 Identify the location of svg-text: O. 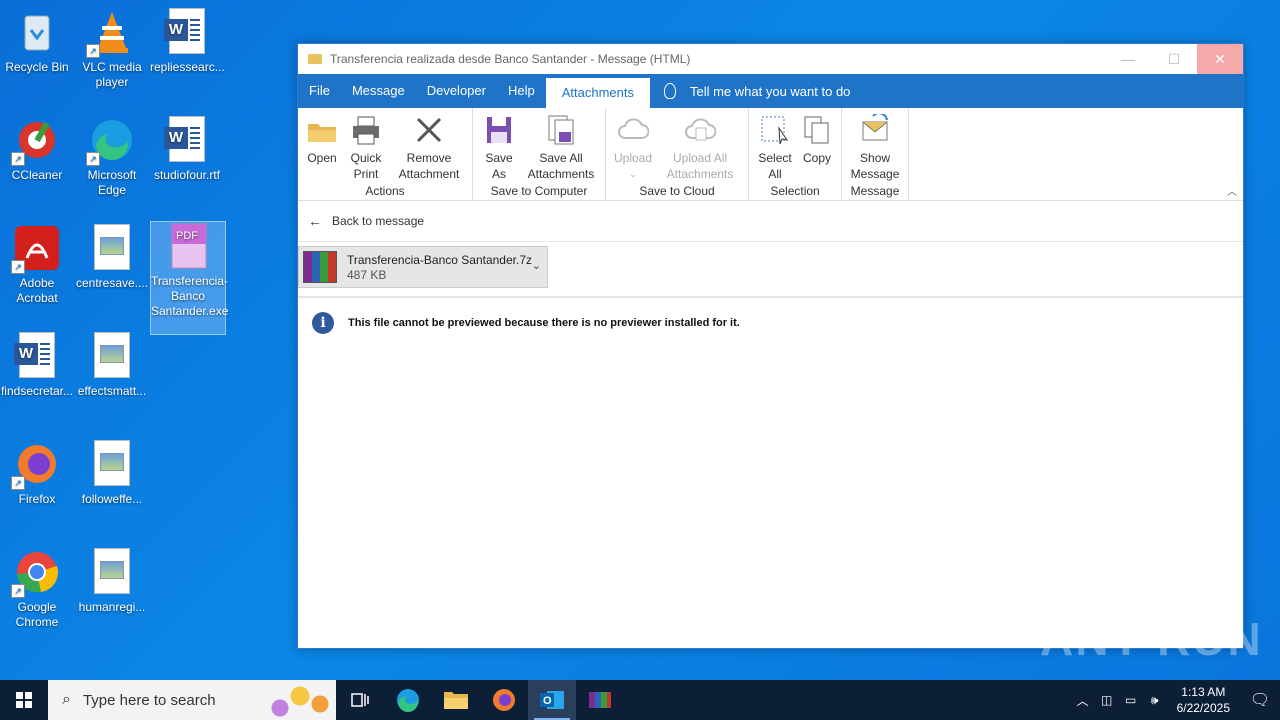
(547, 701).